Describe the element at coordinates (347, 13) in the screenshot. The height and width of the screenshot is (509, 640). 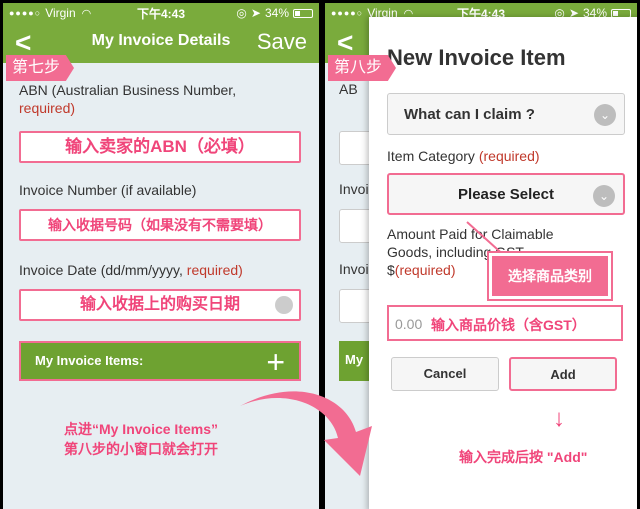
I see `signal-dots-right: ●●●●○` at that location.